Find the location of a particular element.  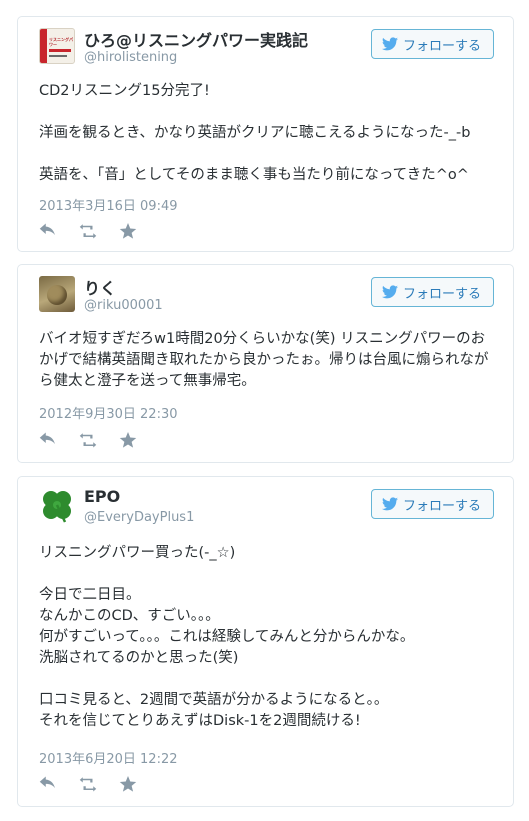

clover-avatar is located at coordinates (57, 506).